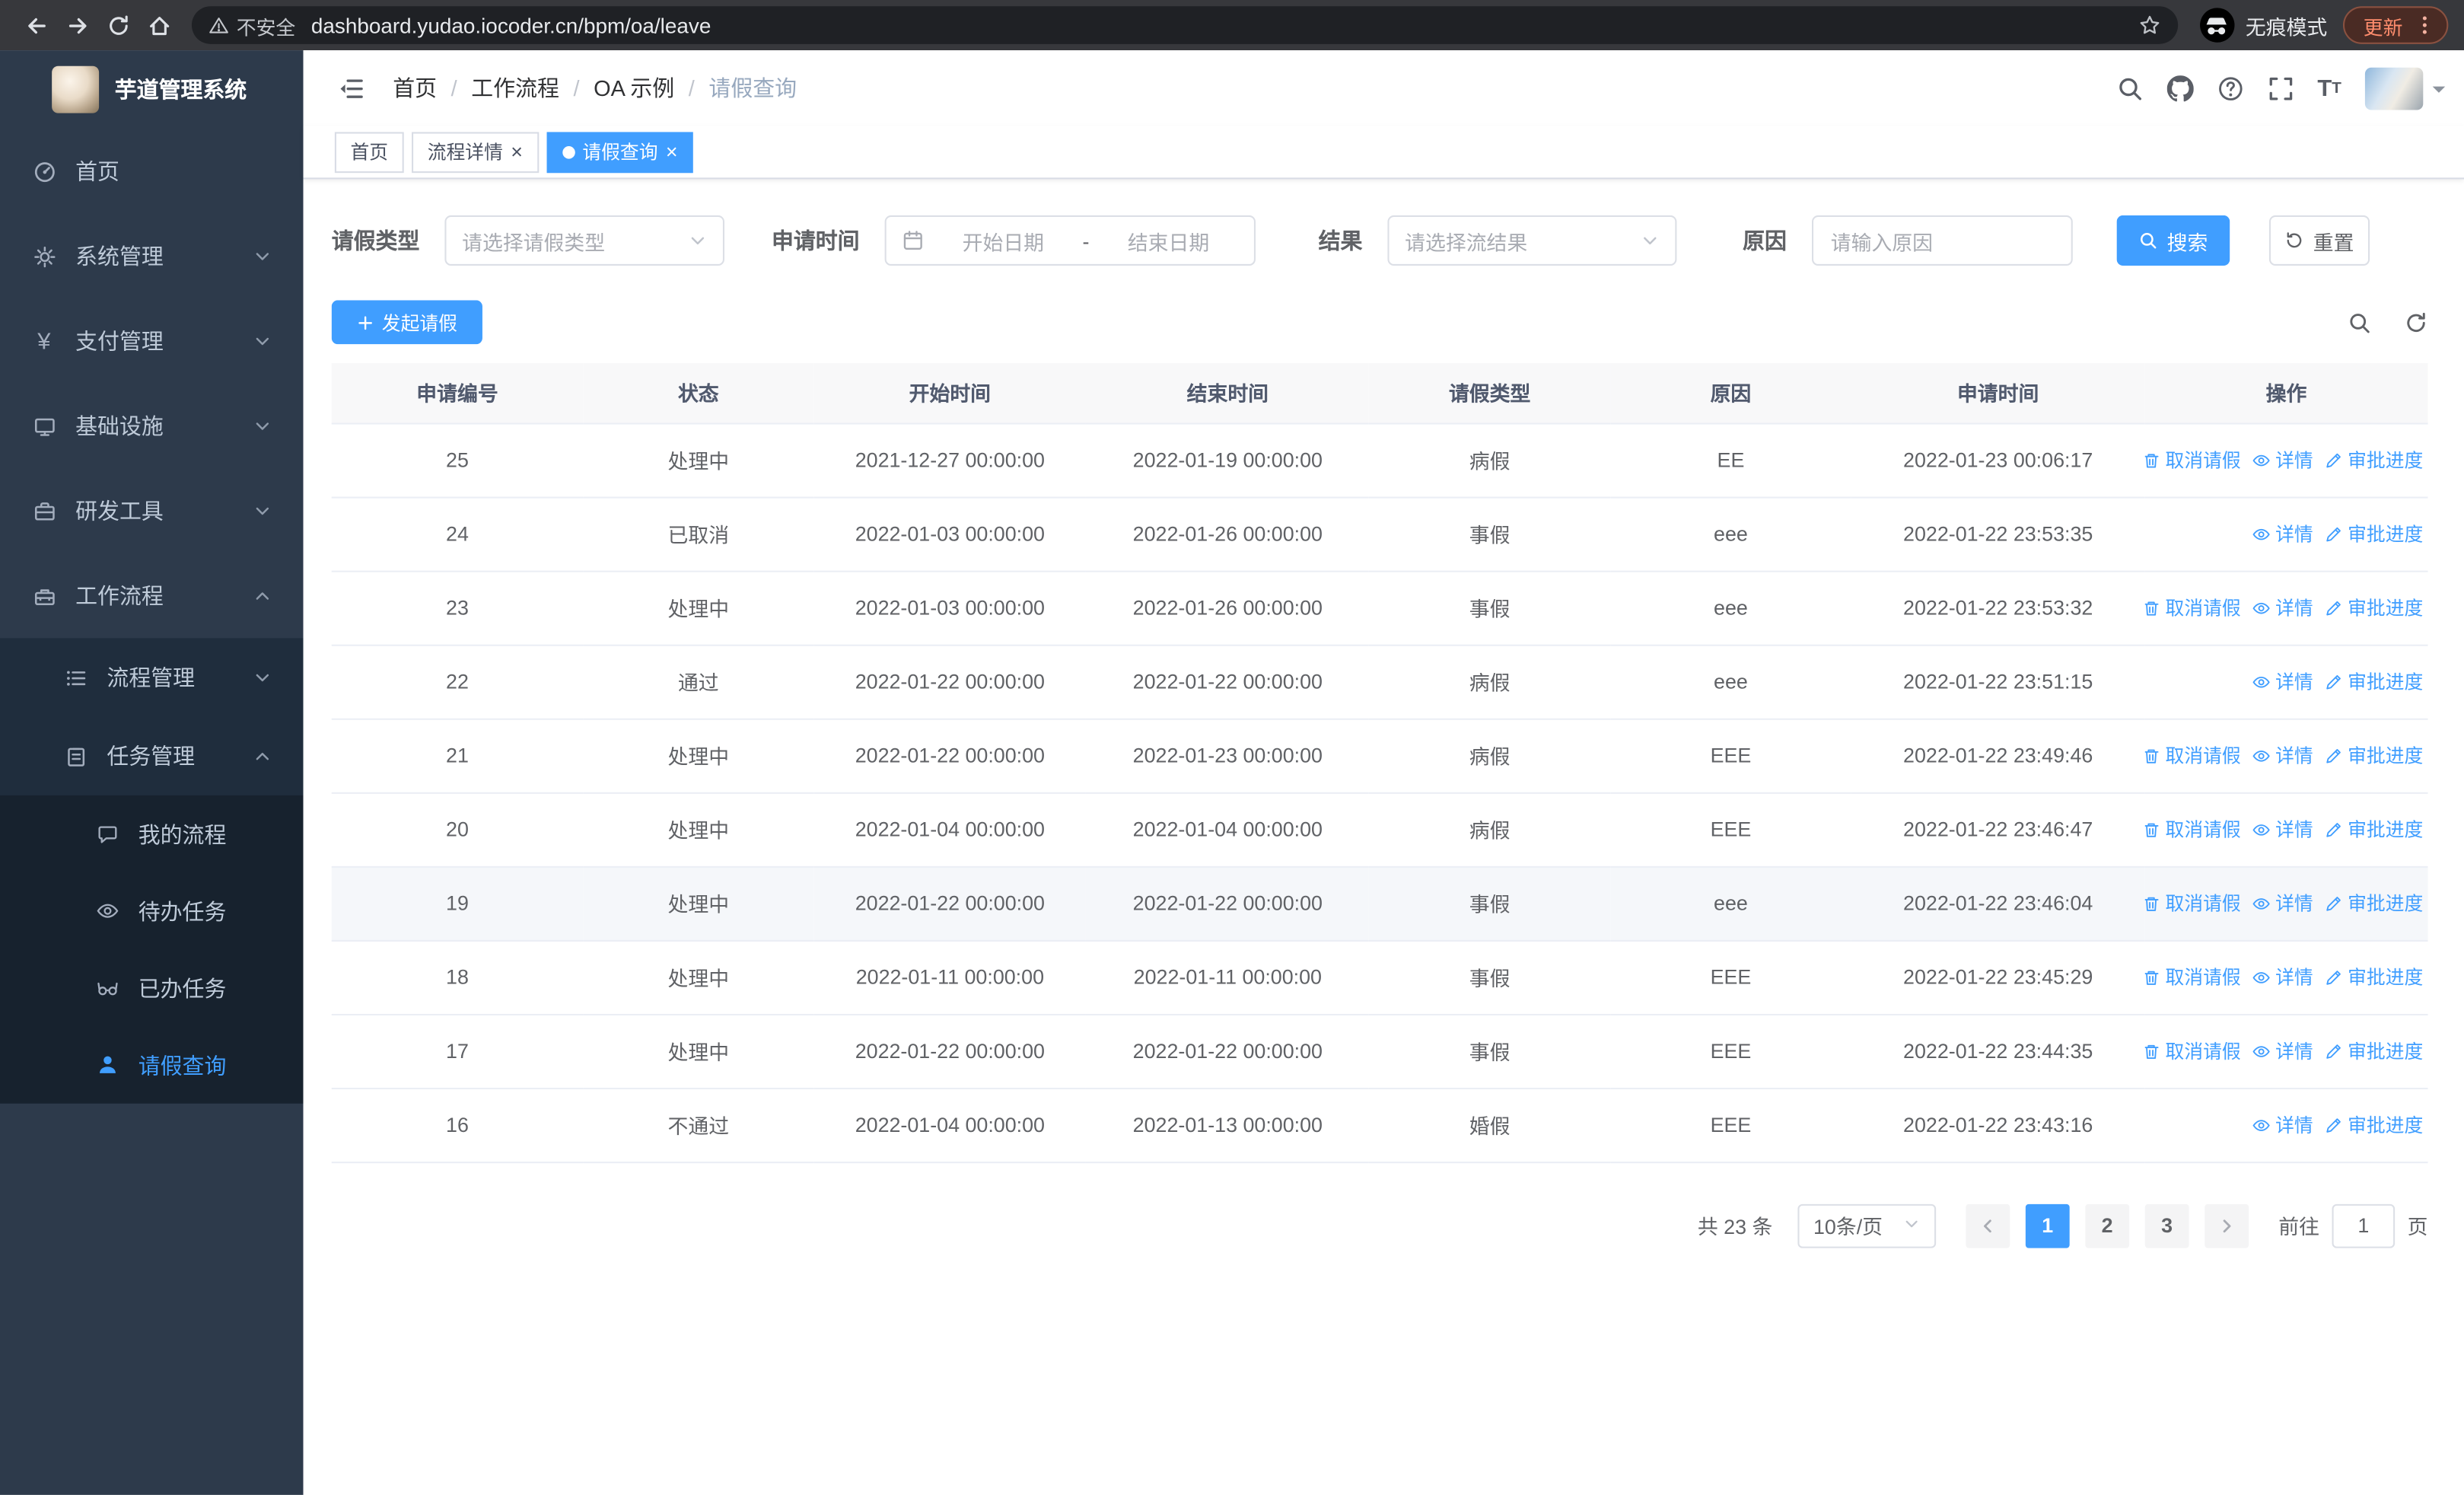 This screenshot has height=1495, width=2464. I want to click on yen-icon: ¥, so click(44, 341).